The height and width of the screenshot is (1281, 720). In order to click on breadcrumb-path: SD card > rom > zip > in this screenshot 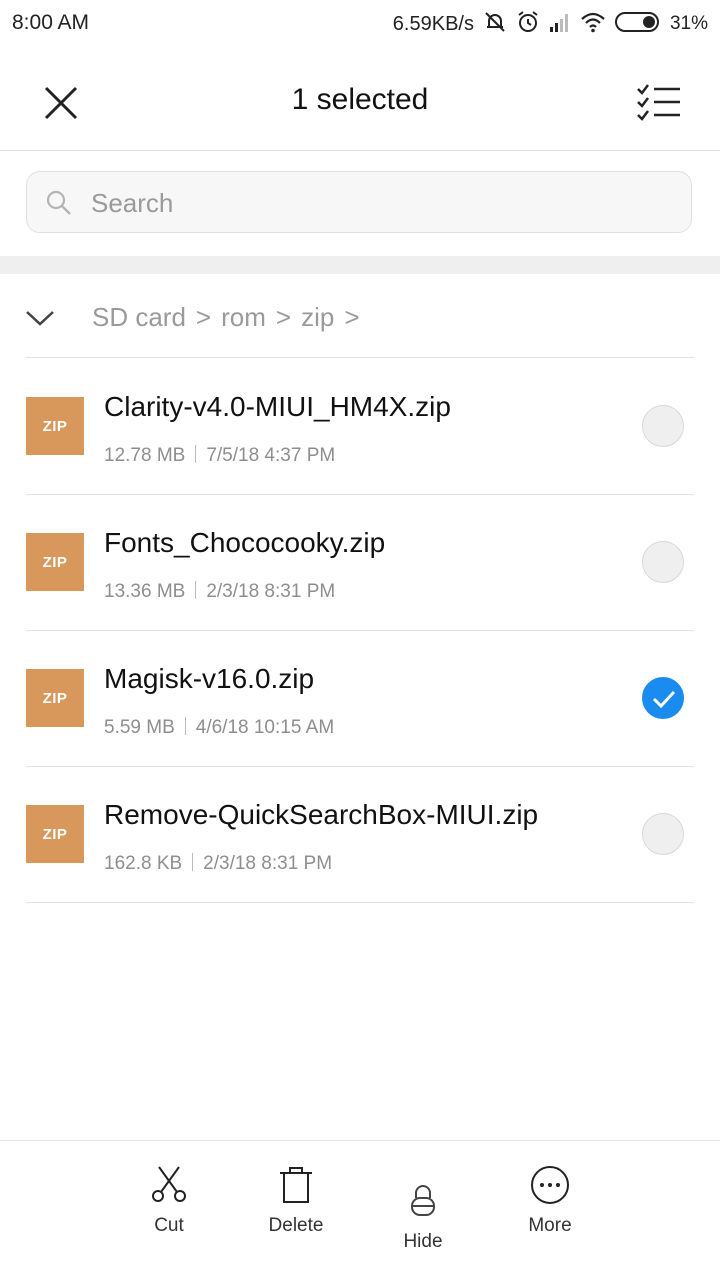, I will do `click(227, 317)`.